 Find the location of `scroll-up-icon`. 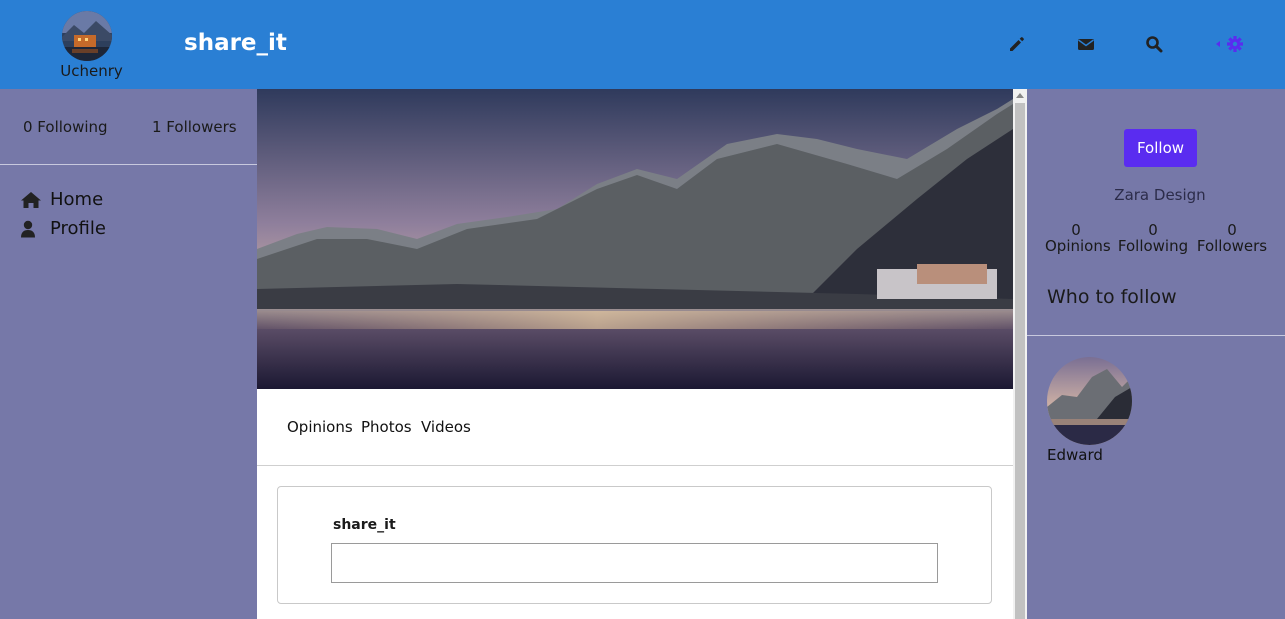

scroll-up-icon is located at coordinates (1020, 95).